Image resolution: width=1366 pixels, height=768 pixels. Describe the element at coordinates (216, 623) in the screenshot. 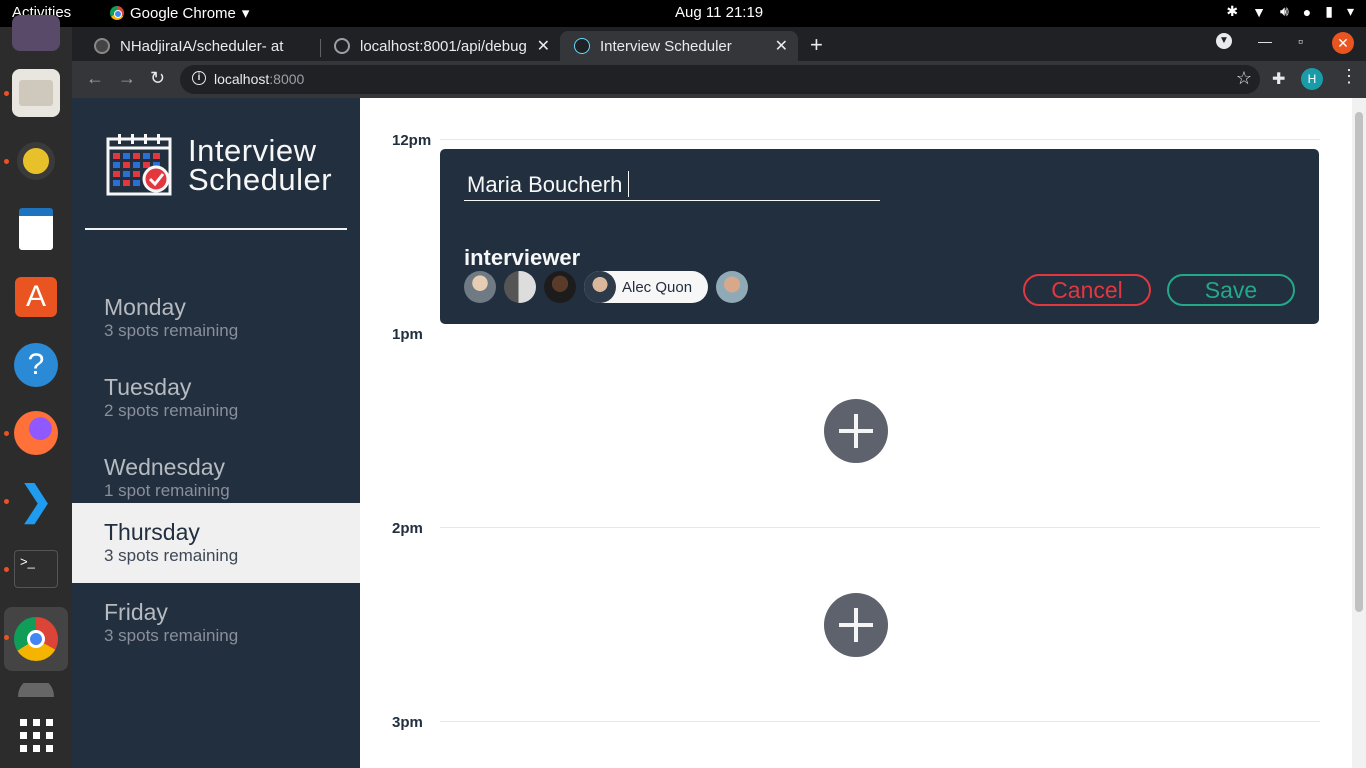

I see `day-friday: Friday 3 spots remaining` at that location.